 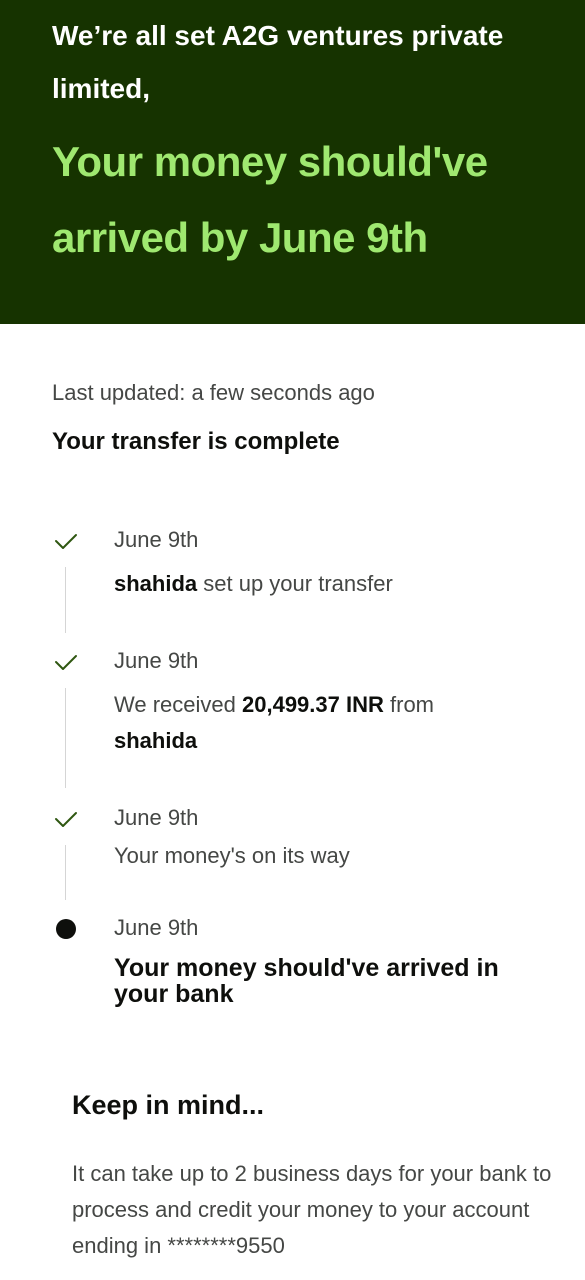 I want to click on hero-headline: Your money should've arrived by June 9th, so click(x=270, y=199).